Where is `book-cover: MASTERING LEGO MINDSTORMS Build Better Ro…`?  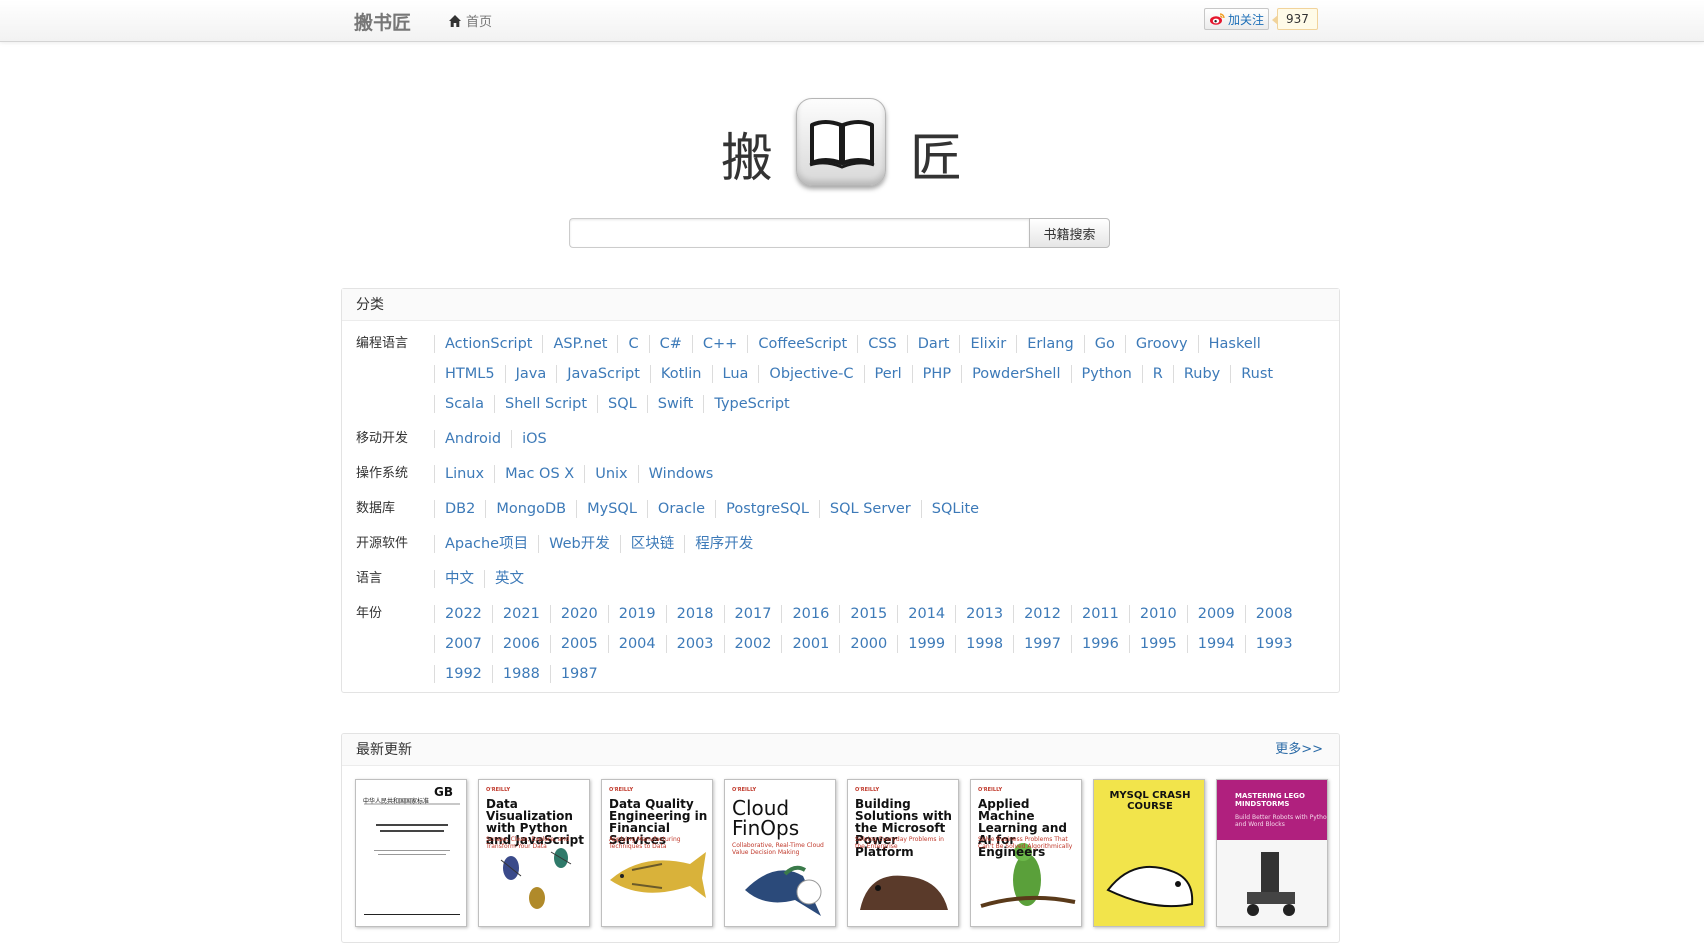 book-cover: MASTERING LEGO MINDSTORMS Build Better Ro… is located at coordinates (1272, 853).